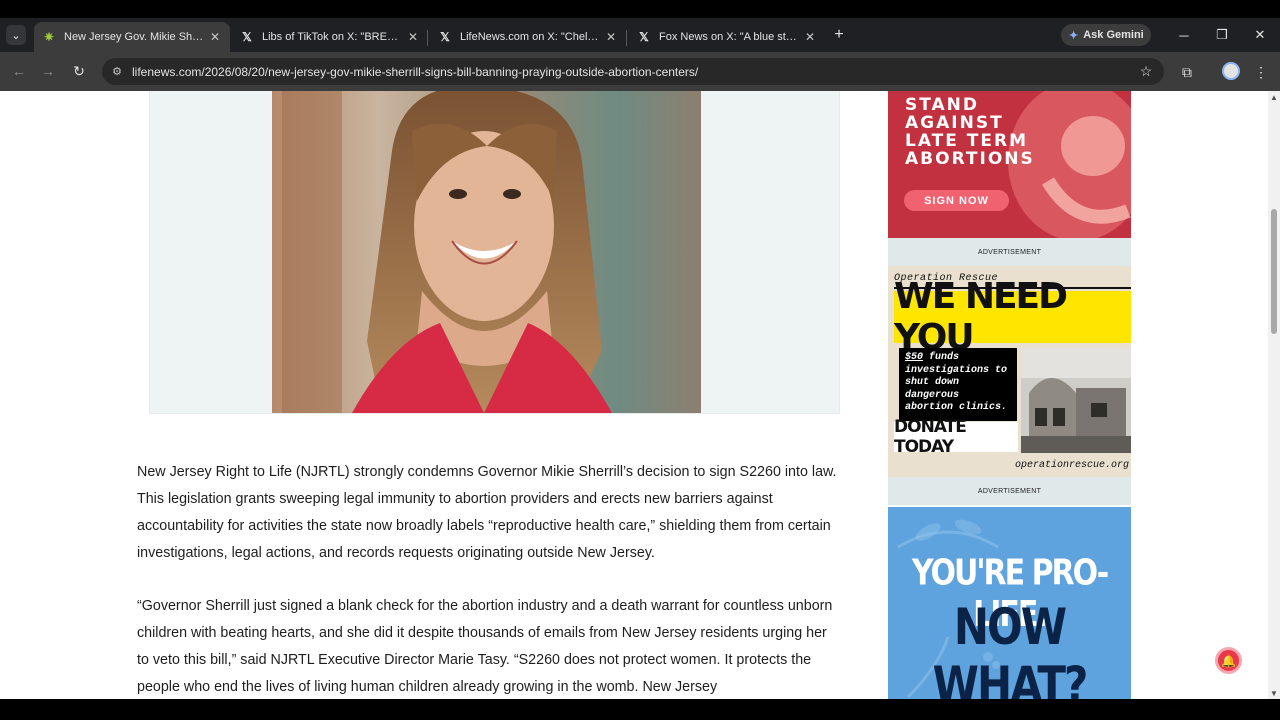  What do you see at coordinates (1228, 660) in the screenshot?
I see `notification-bell-icon: 🔔` at bounding box center [1228, 660].